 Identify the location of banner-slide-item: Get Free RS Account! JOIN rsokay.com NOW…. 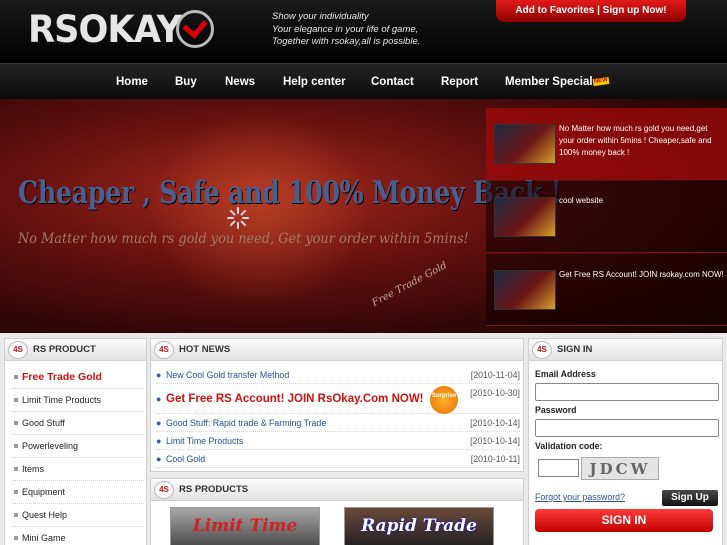
(606, 290).